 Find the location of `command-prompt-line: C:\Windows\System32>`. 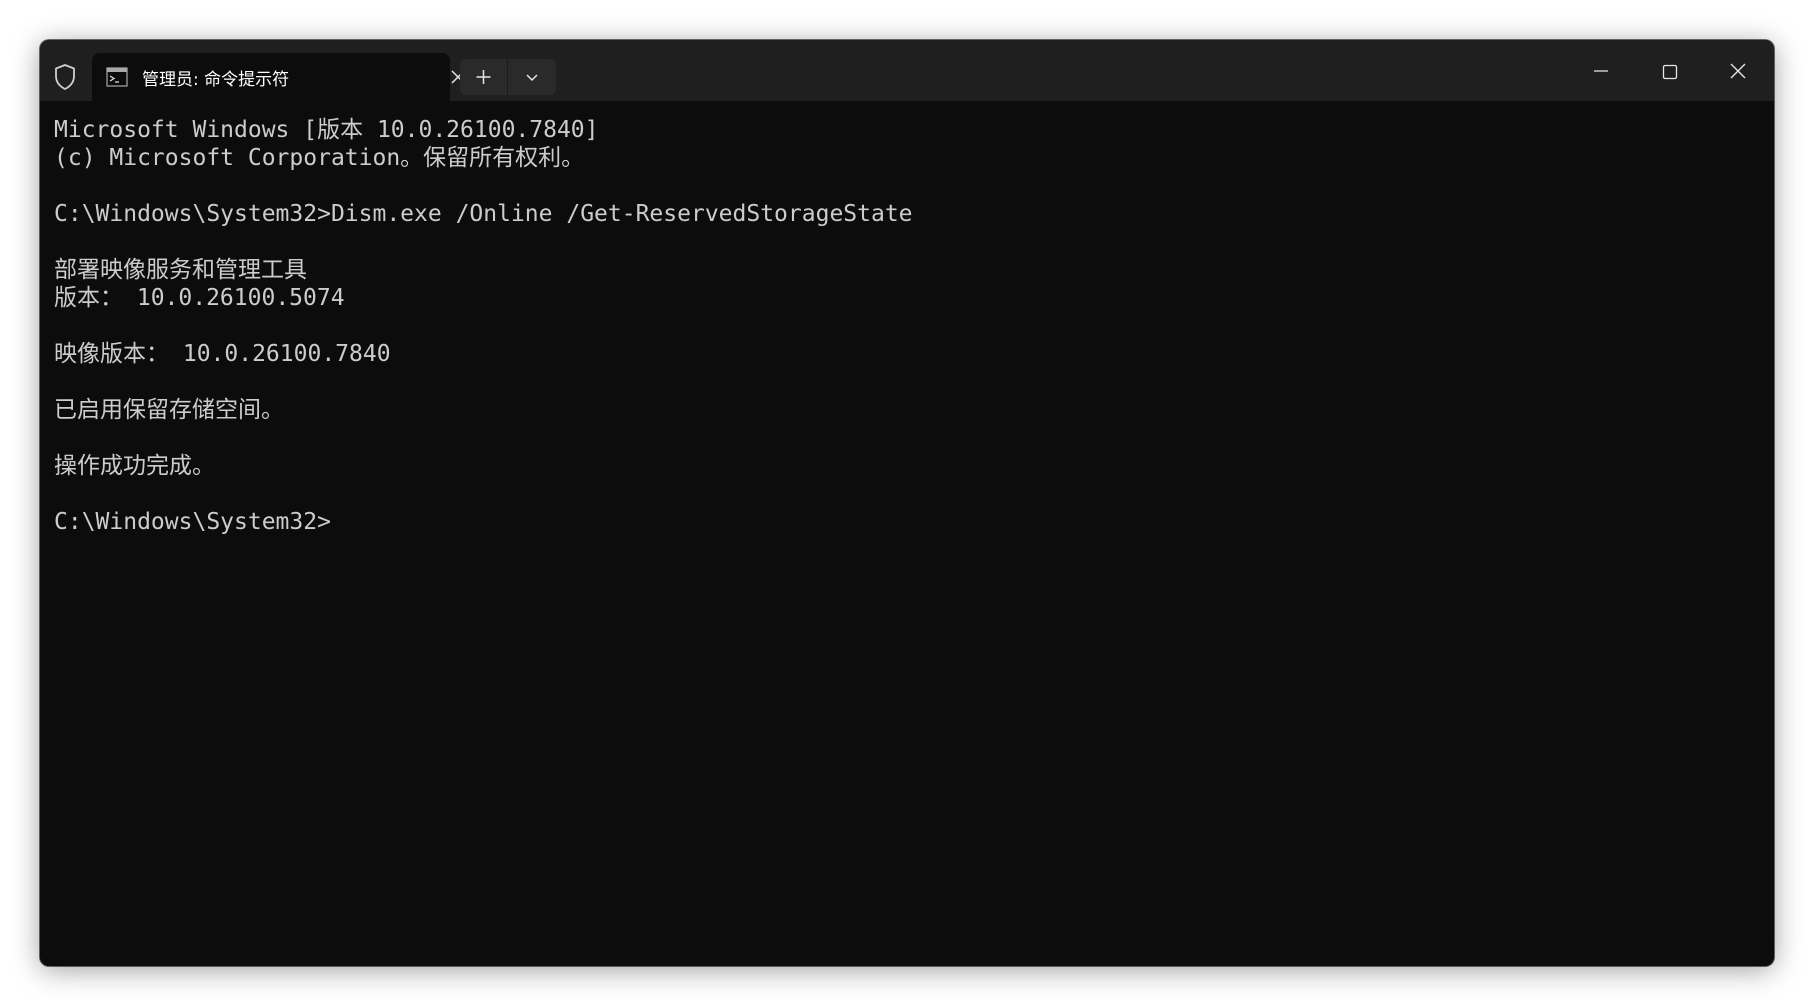

command-prompt-line: C:\Windows\System32> is located at coordinates (914, 522).